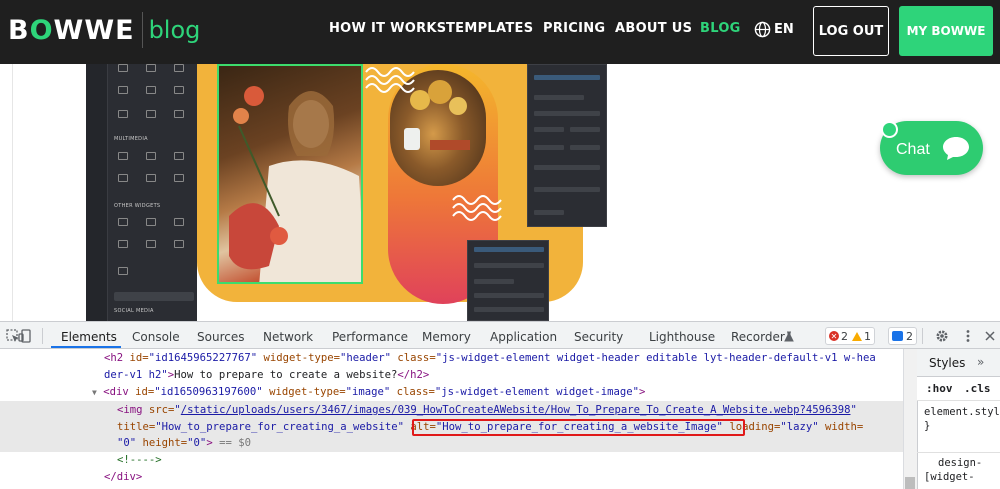 This screenshot has height=489, width=1000. What do you see at coordinates (949, 477) in the screenshot?
I see `css-rule-selector: [widget-` at bounding box center [949, 477].